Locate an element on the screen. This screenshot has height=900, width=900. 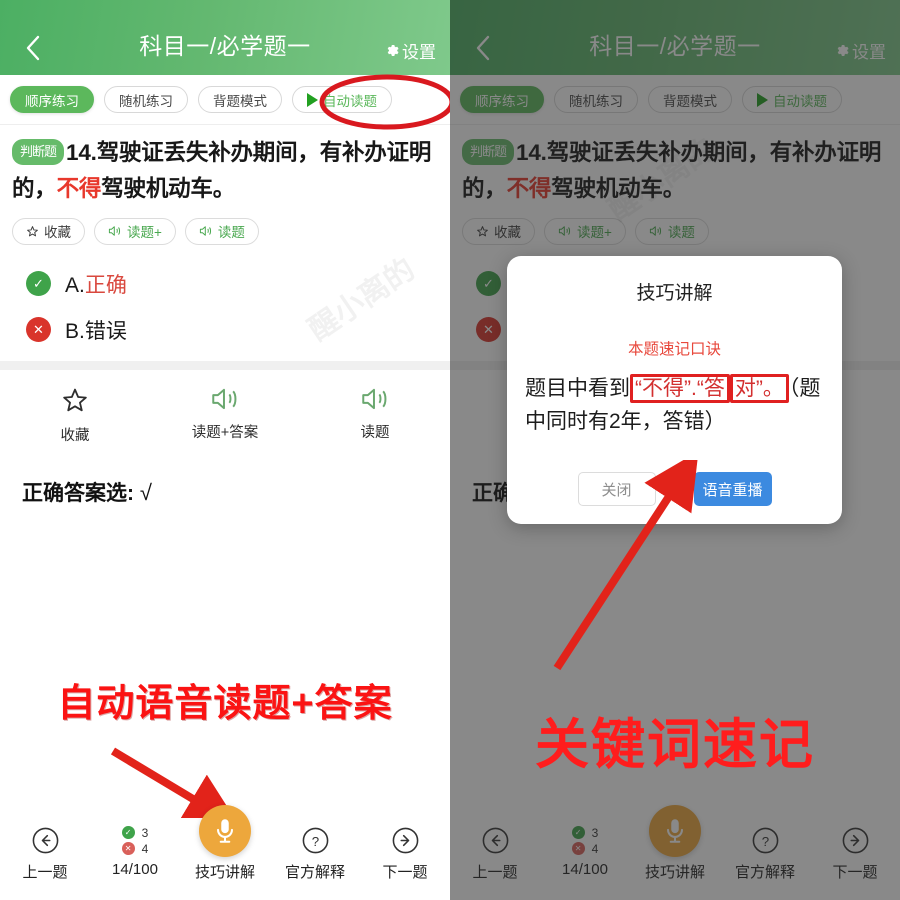
option-a-label: A.正确 is located at coordinates (96, 284).